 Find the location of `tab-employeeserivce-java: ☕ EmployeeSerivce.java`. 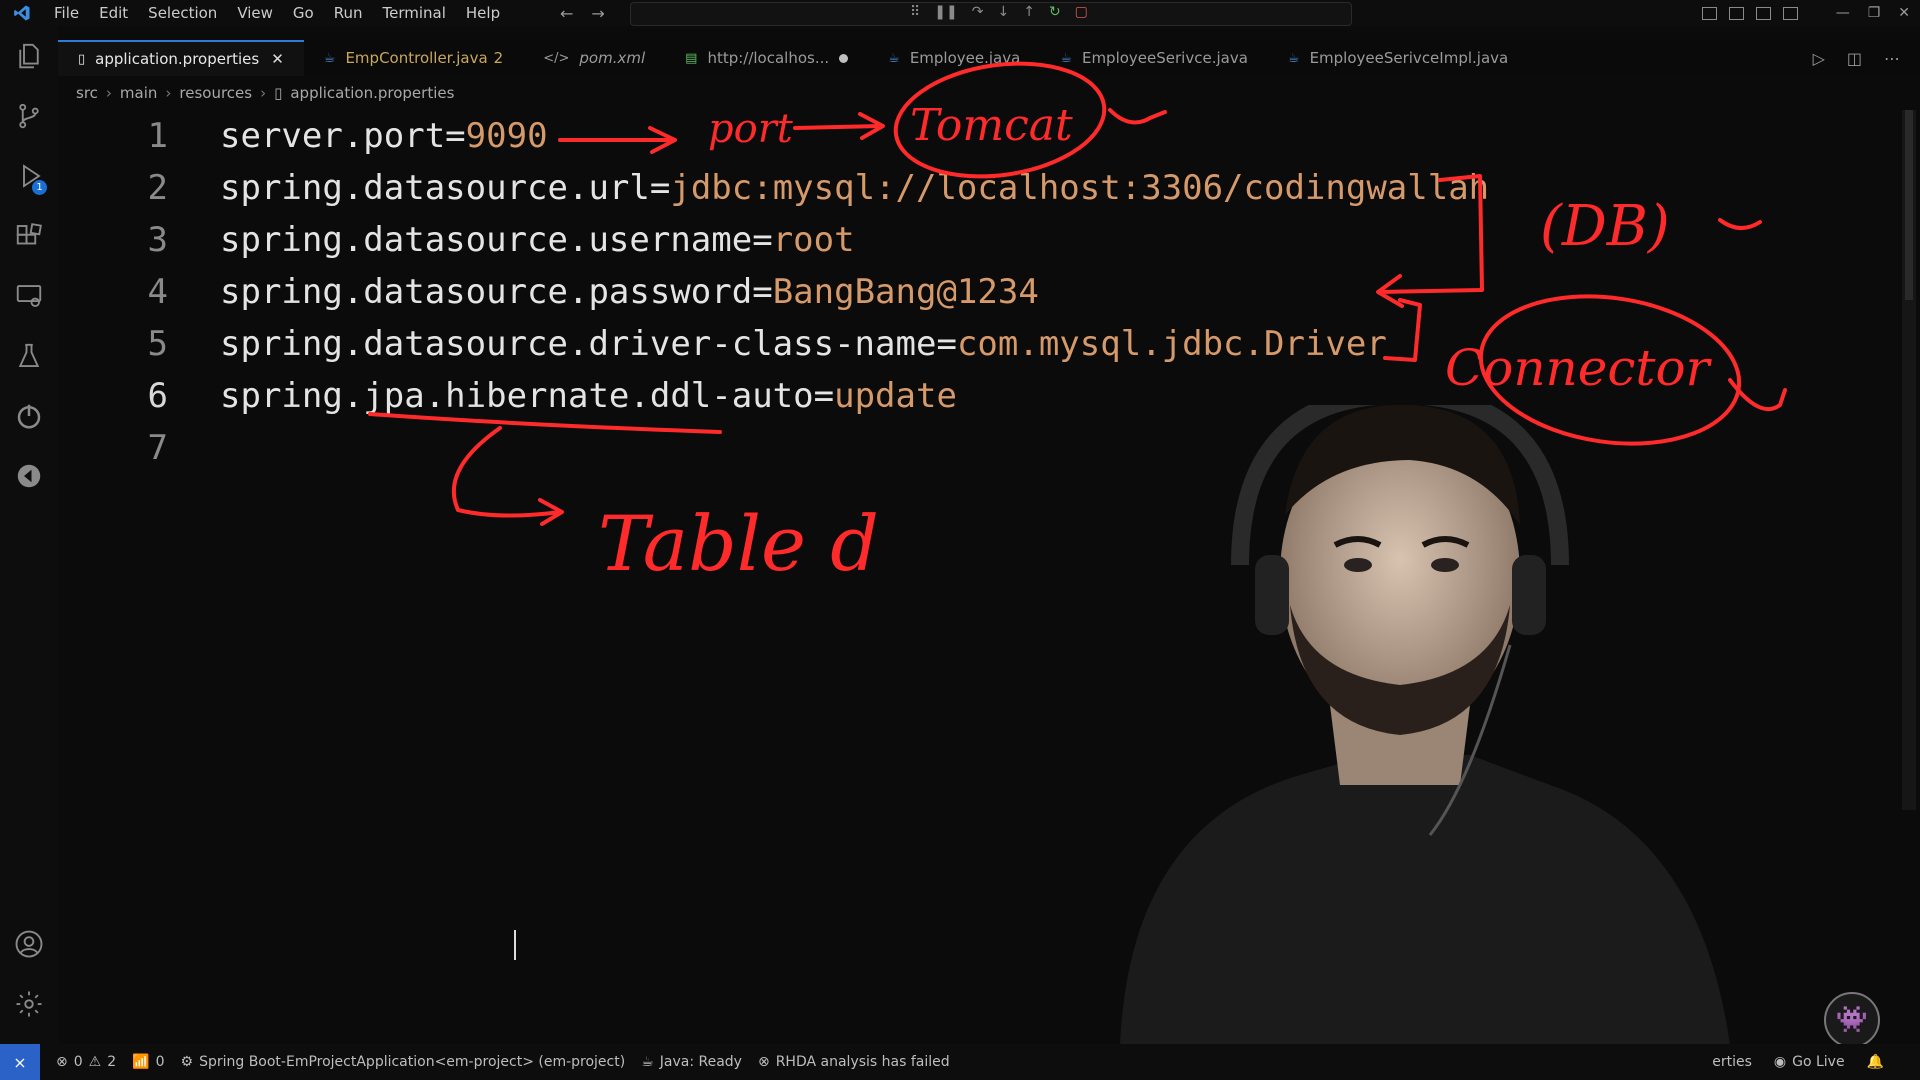

tab-employeeserivce-java: ☕ EmployeeSerivce.java is located at coordinates (1154, 58).